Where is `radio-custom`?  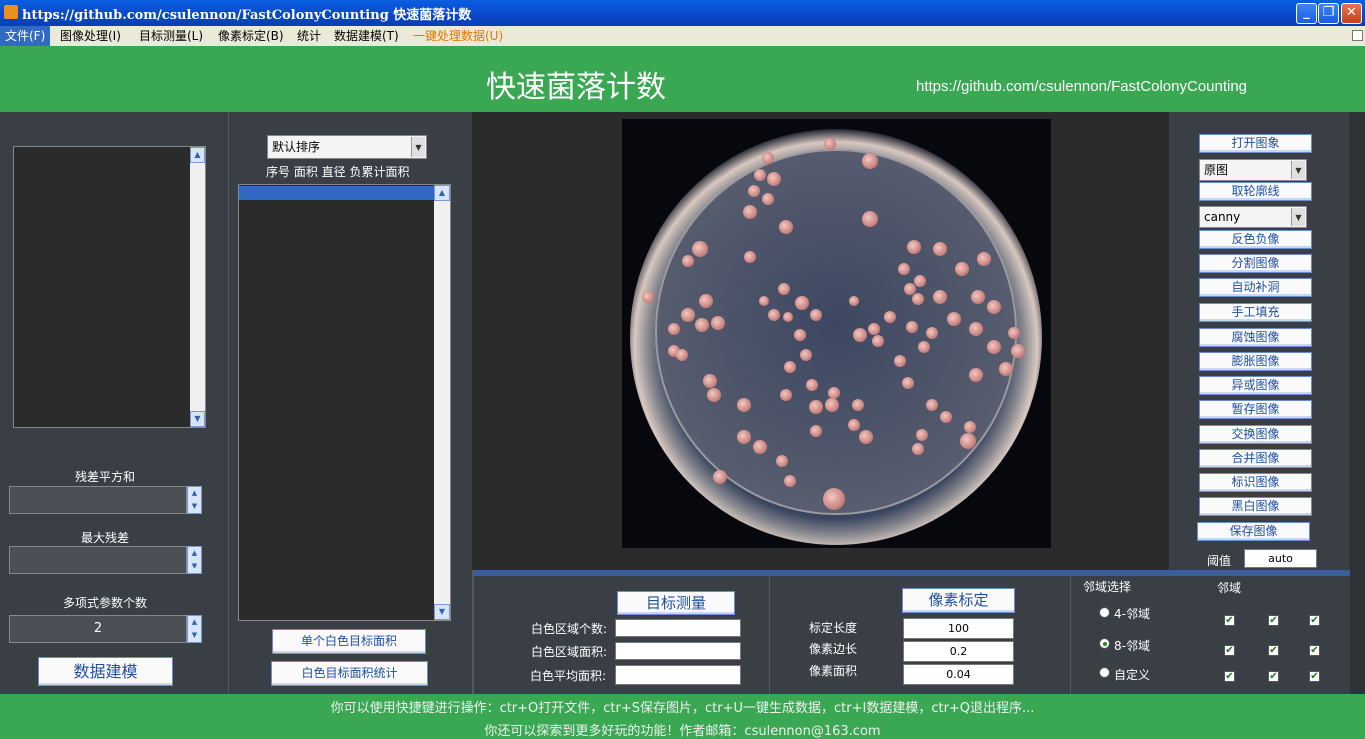
radio-custom is located at coordinates (1104, 672).